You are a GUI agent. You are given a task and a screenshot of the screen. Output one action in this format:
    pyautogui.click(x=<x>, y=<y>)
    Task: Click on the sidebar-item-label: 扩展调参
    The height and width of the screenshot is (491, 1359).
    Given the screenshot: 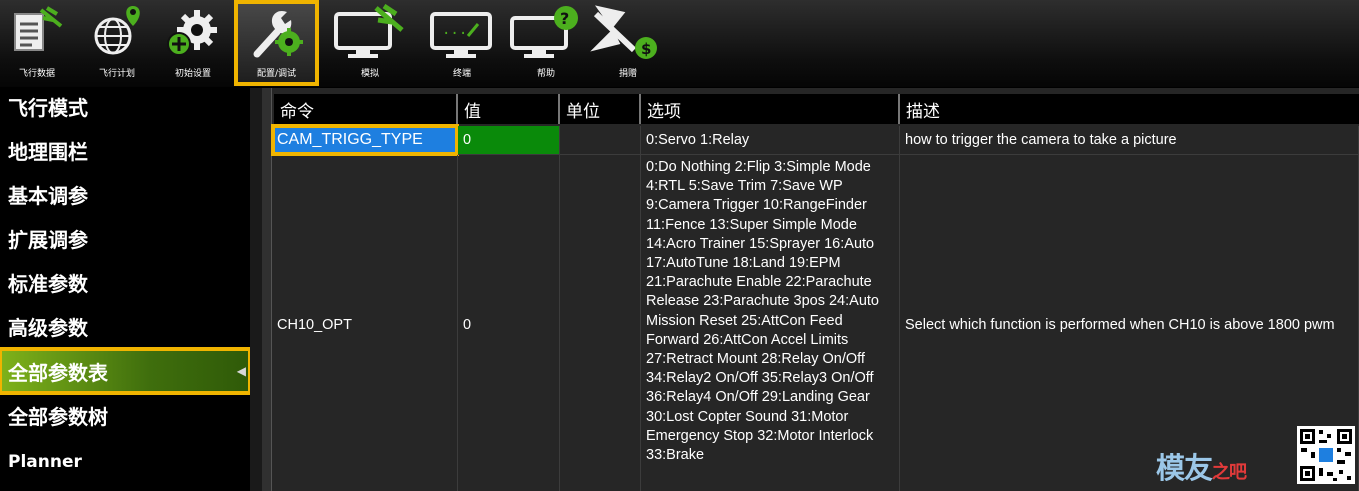 What is the action you would take?
    pyautogui.click(x=48, y=239)
    